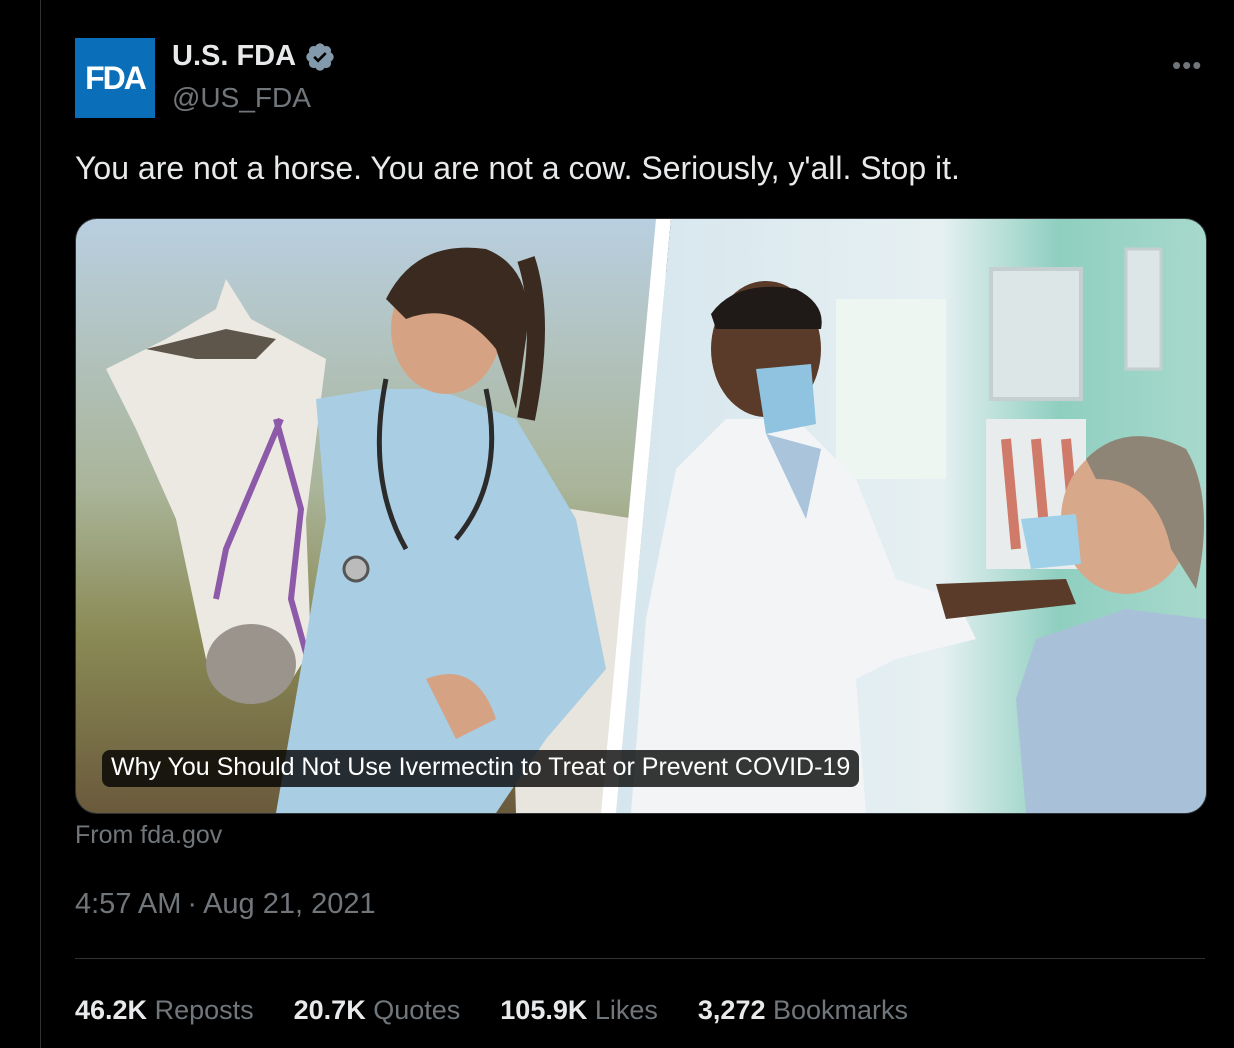 This screenshot has width=1234, height=1048. I want to click on author-name-row: U.S. FDA, so click(254, 56).